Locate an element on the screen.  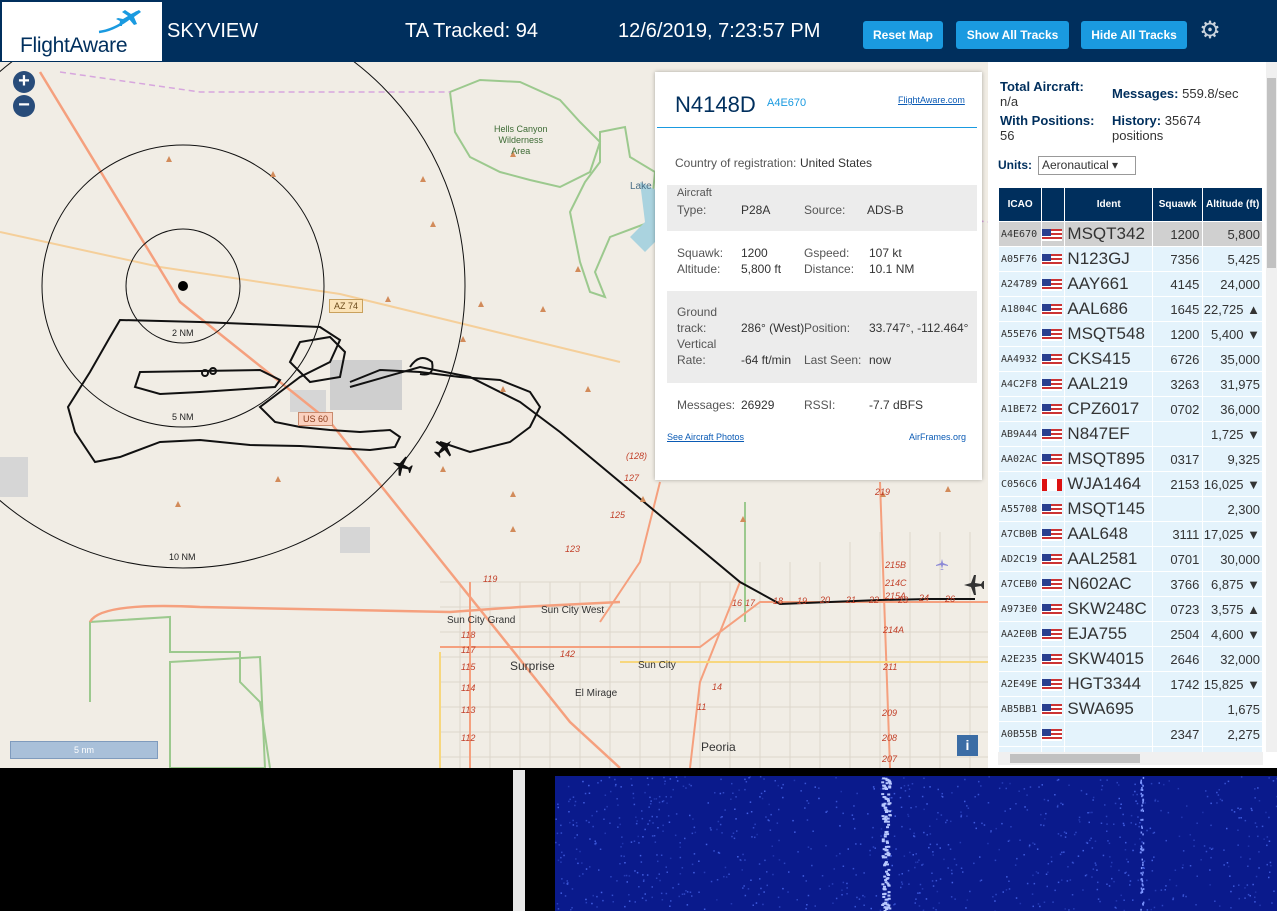
place-label-sun-city-grand: Sun City Grand is located at coordinates (481, 620).